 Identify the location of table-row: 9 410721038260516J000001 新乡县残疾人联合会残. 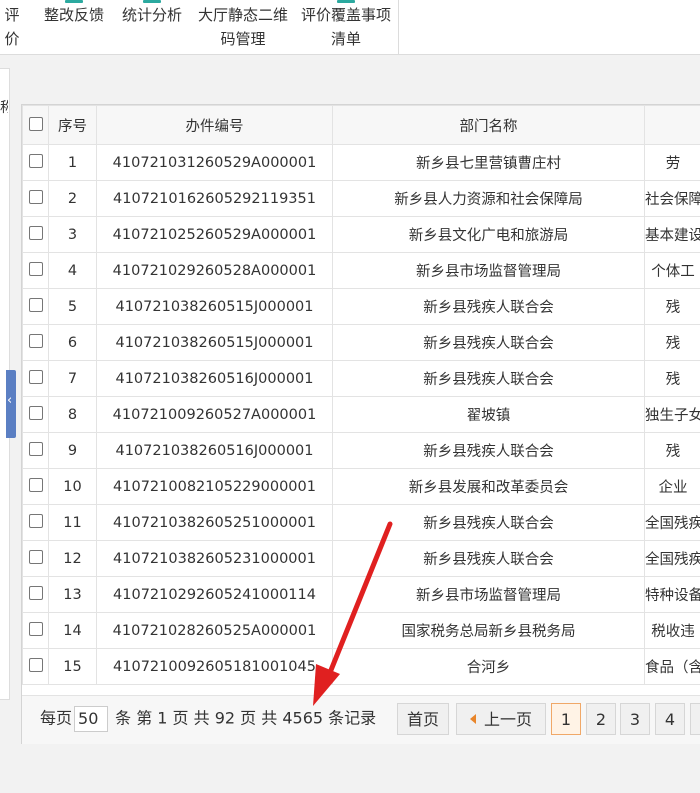
(361, 450).